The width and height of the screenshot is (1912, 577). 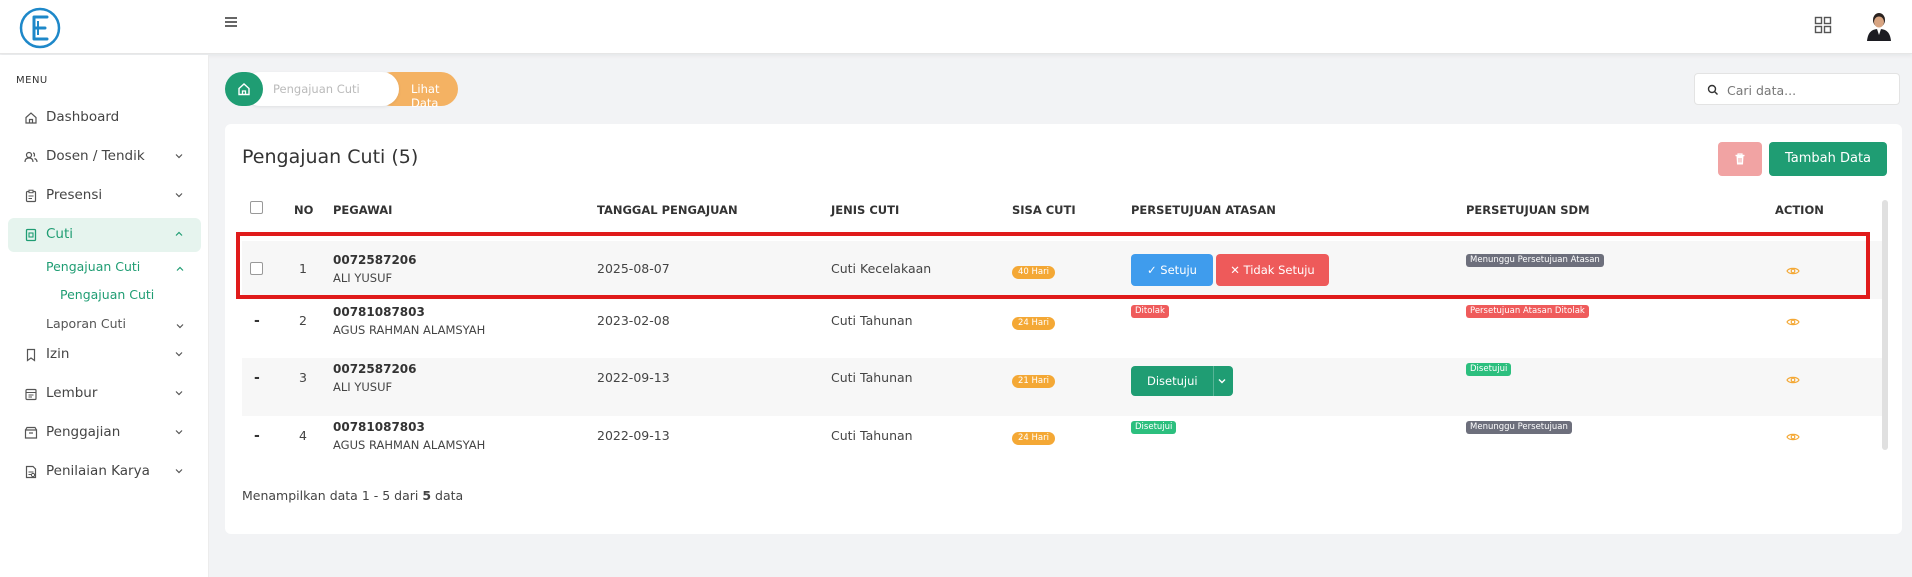 I want to click on trash-icon, so click(x=1740, y=159).